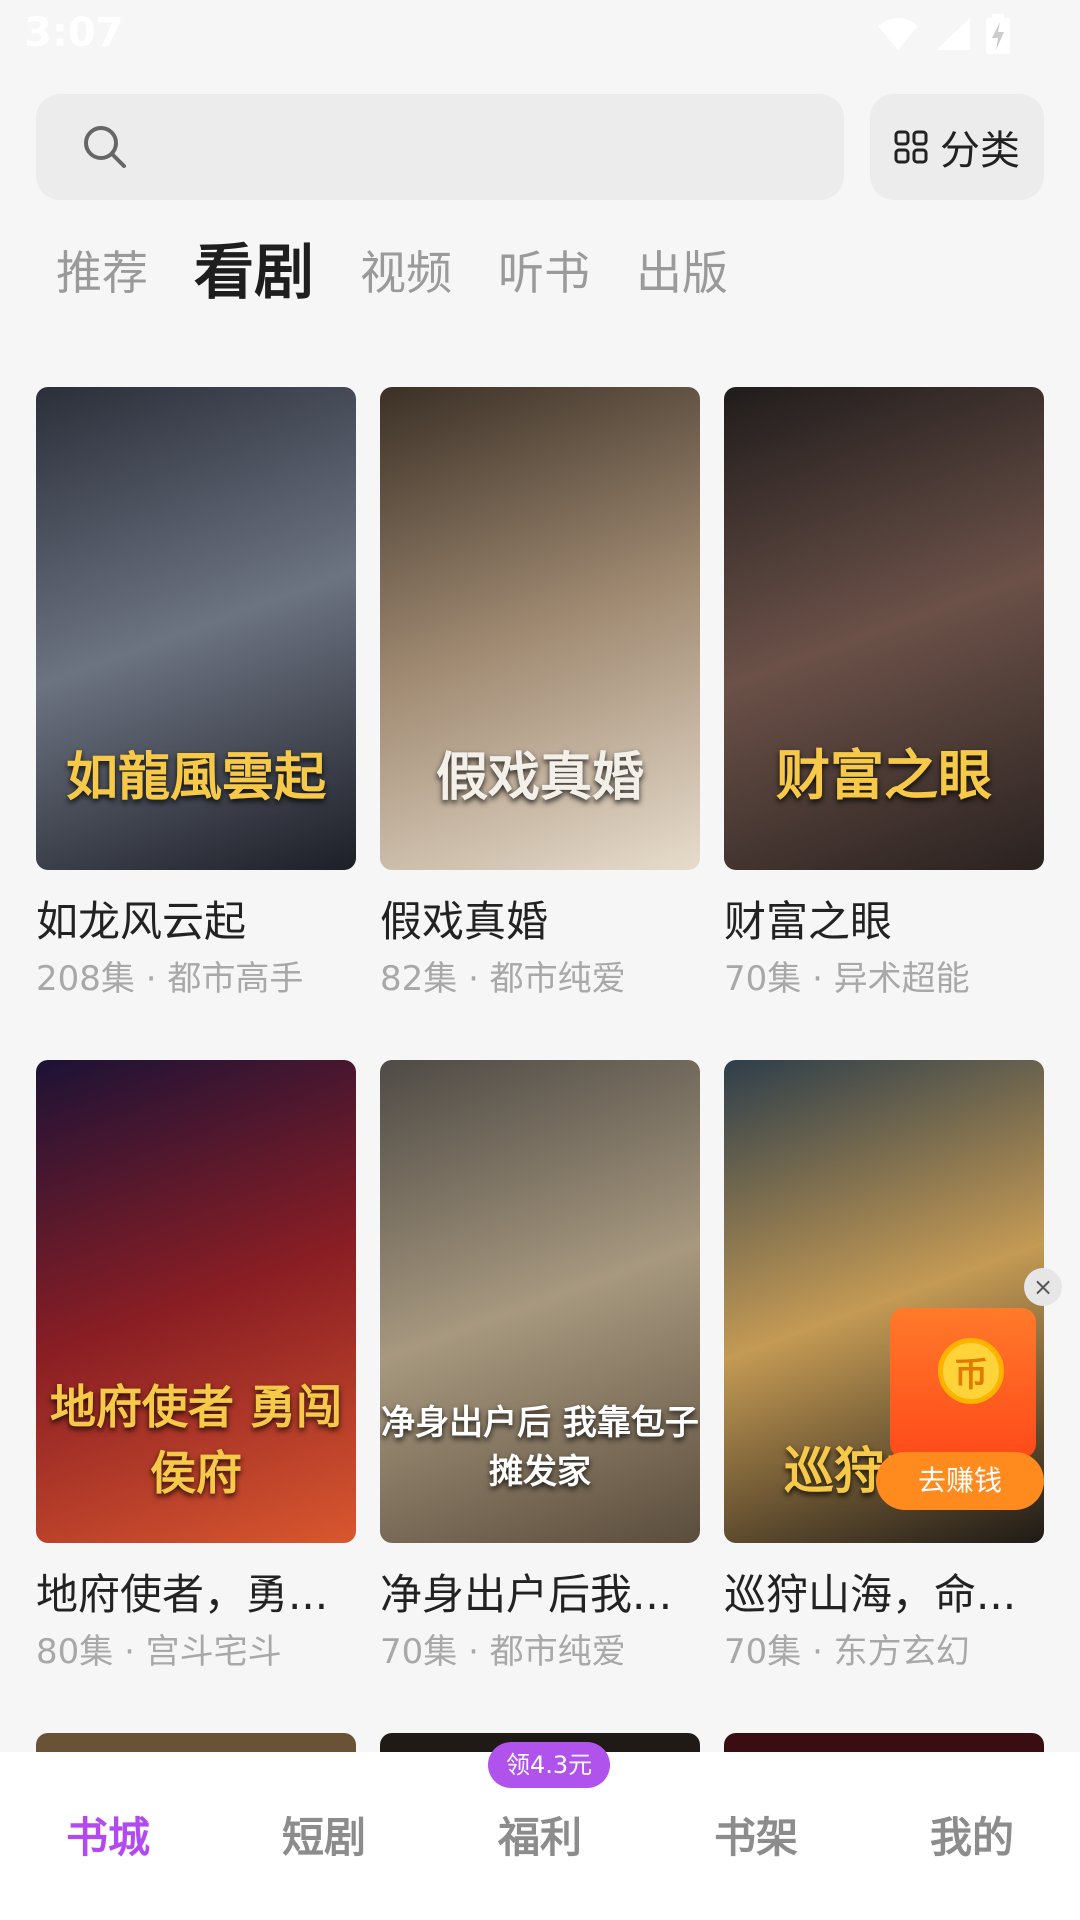 The image size is (1080, 1920). I want to click on red-envelope-icon: 币, so click(963, 1383).